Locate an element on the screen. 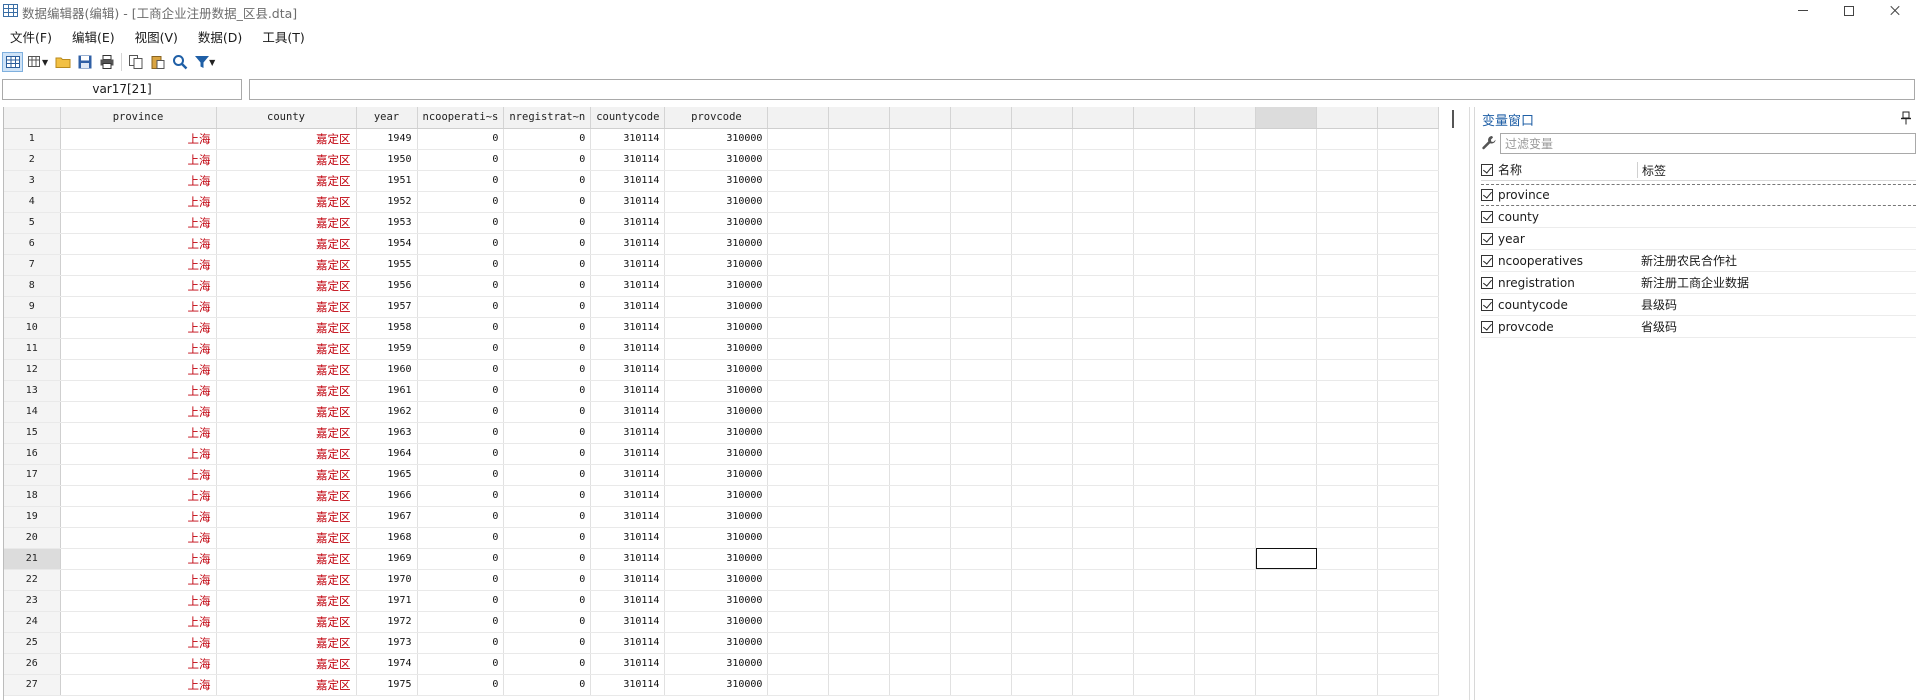 This screenshot has width=1919, height=700. numeric-cell: 1951 is located at coordinates (387, 181).